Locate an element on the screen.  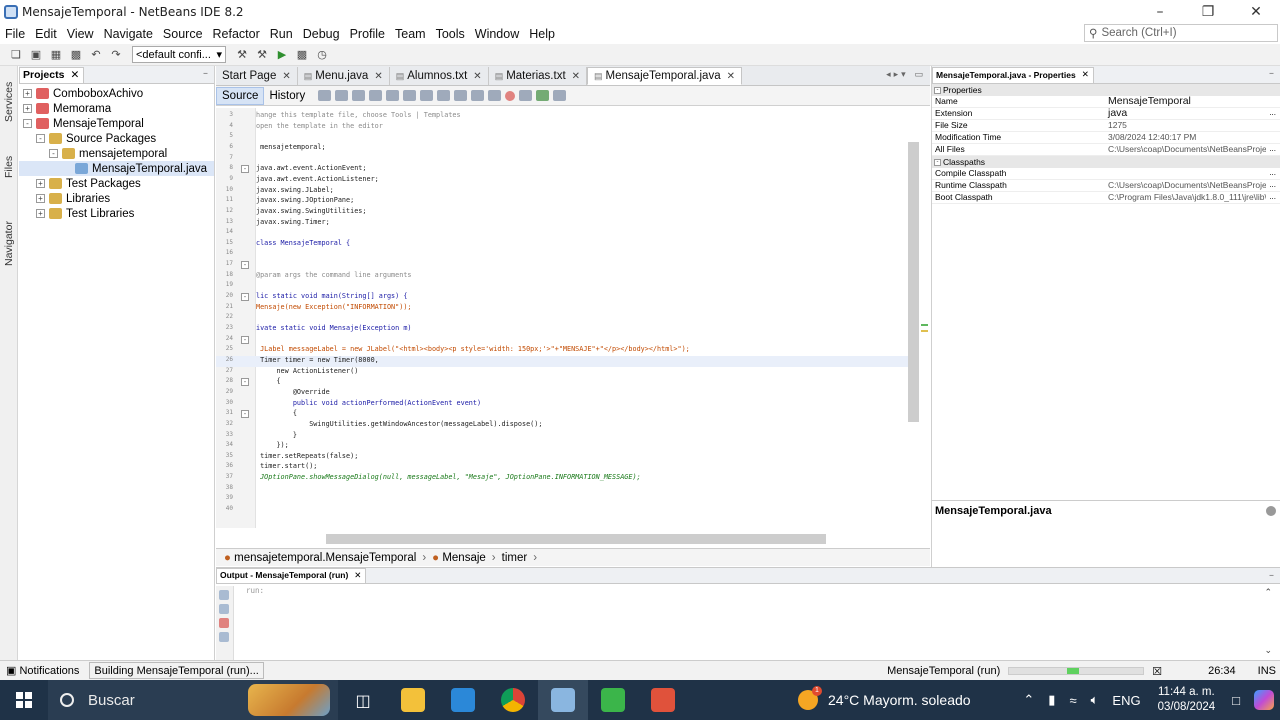
warning-mark is located at coordinates (924, 331).